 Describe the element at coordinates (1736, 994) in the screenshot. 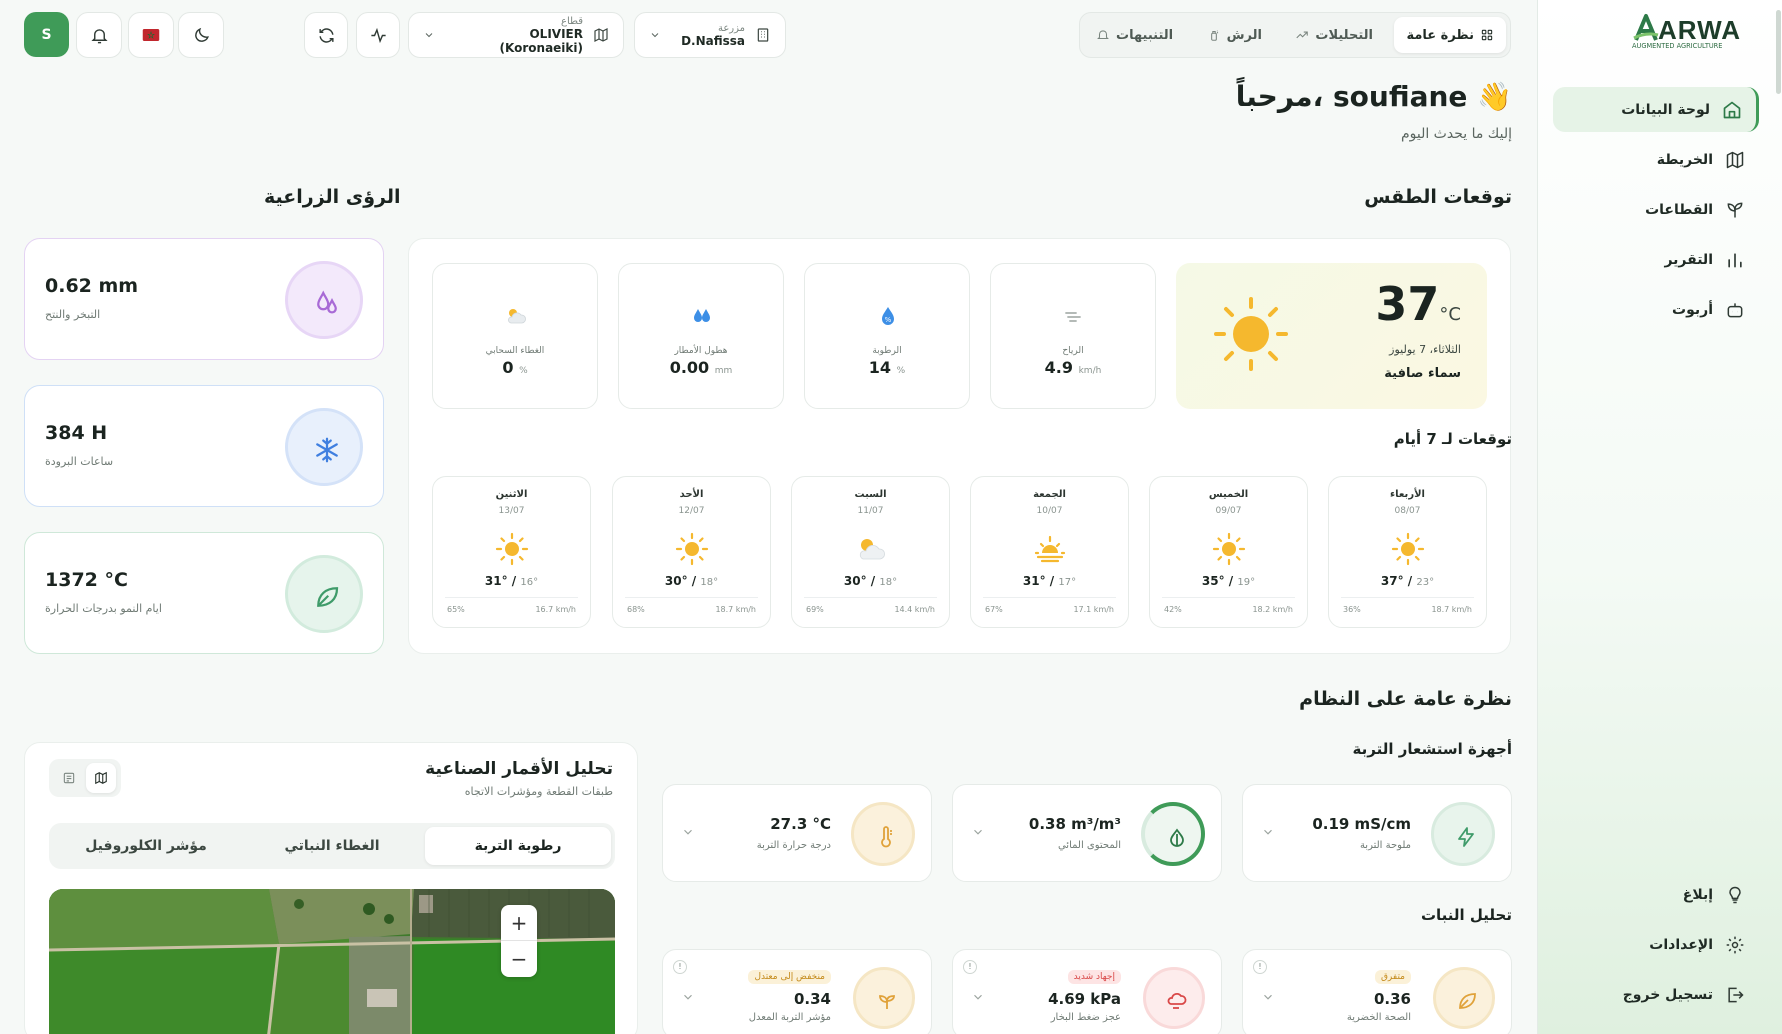

I see `logout-icon` at that location.